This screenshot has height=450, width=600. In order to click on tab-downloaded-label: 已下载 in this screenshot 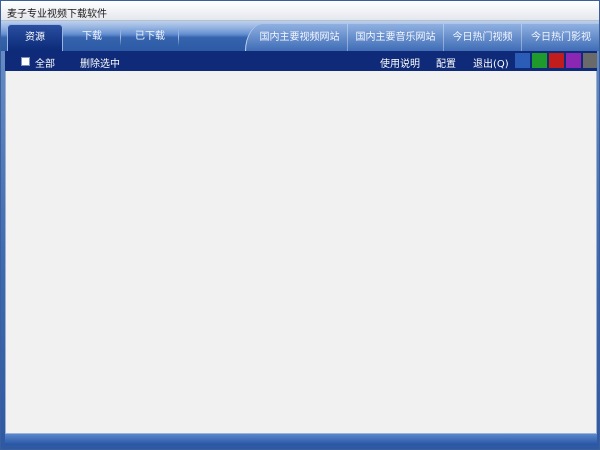, I will do `click(150, 36)`.